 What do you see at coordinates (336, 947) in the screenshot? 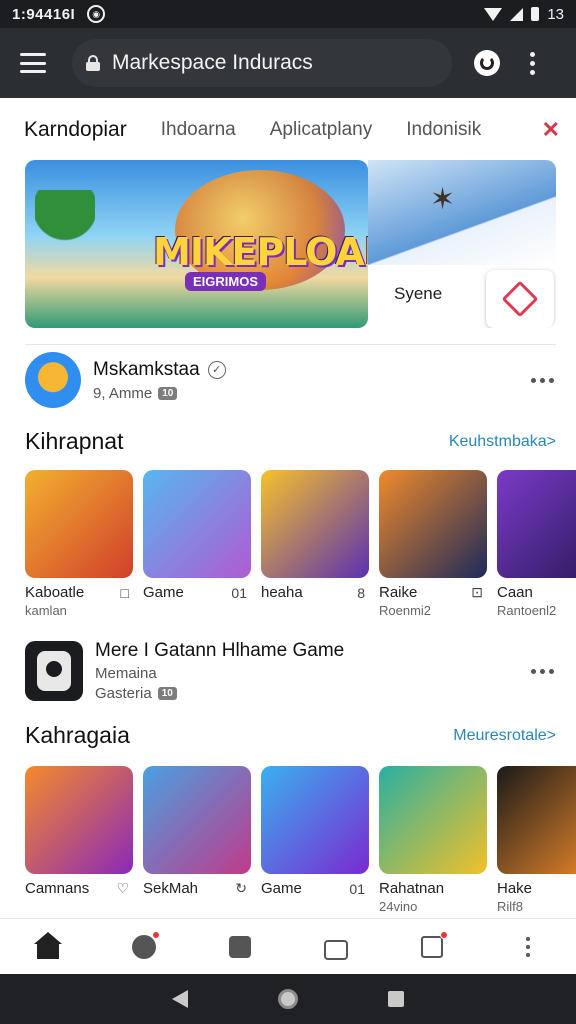
I see `store-icon` at bounding box center [336, 947].